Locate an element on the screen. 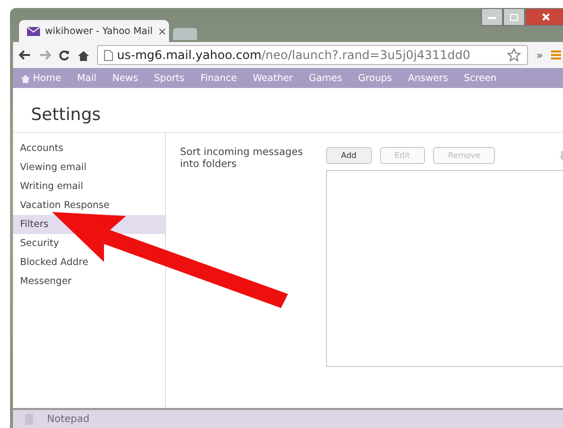 The height and width of the screenshot is (428, 563). sidebar-item: Writing email is located at coordinates (49, 186).